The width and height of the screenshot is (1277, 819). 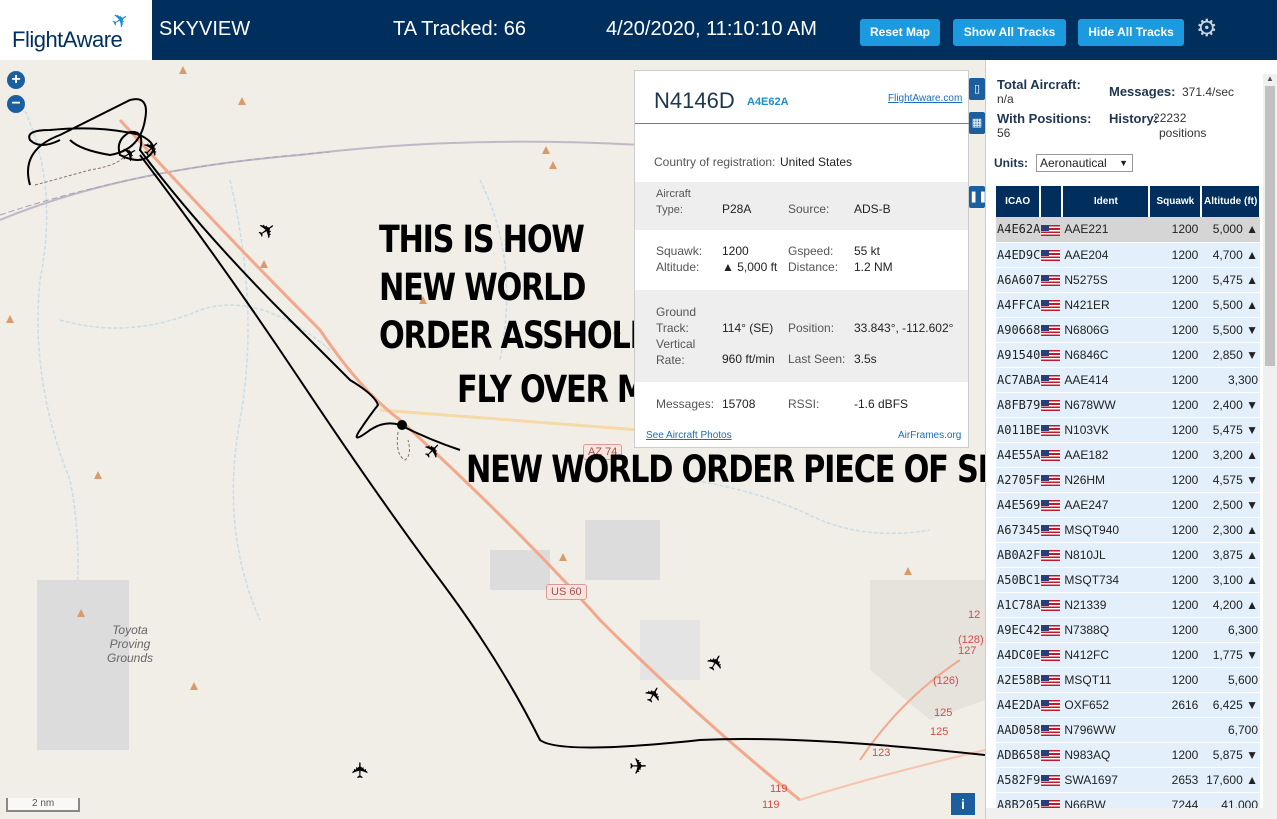 What do you see at coordinates (865, 359) in the screenshot?
I see `last-seen-value: 3.5s` at bounding box center [865, 359].